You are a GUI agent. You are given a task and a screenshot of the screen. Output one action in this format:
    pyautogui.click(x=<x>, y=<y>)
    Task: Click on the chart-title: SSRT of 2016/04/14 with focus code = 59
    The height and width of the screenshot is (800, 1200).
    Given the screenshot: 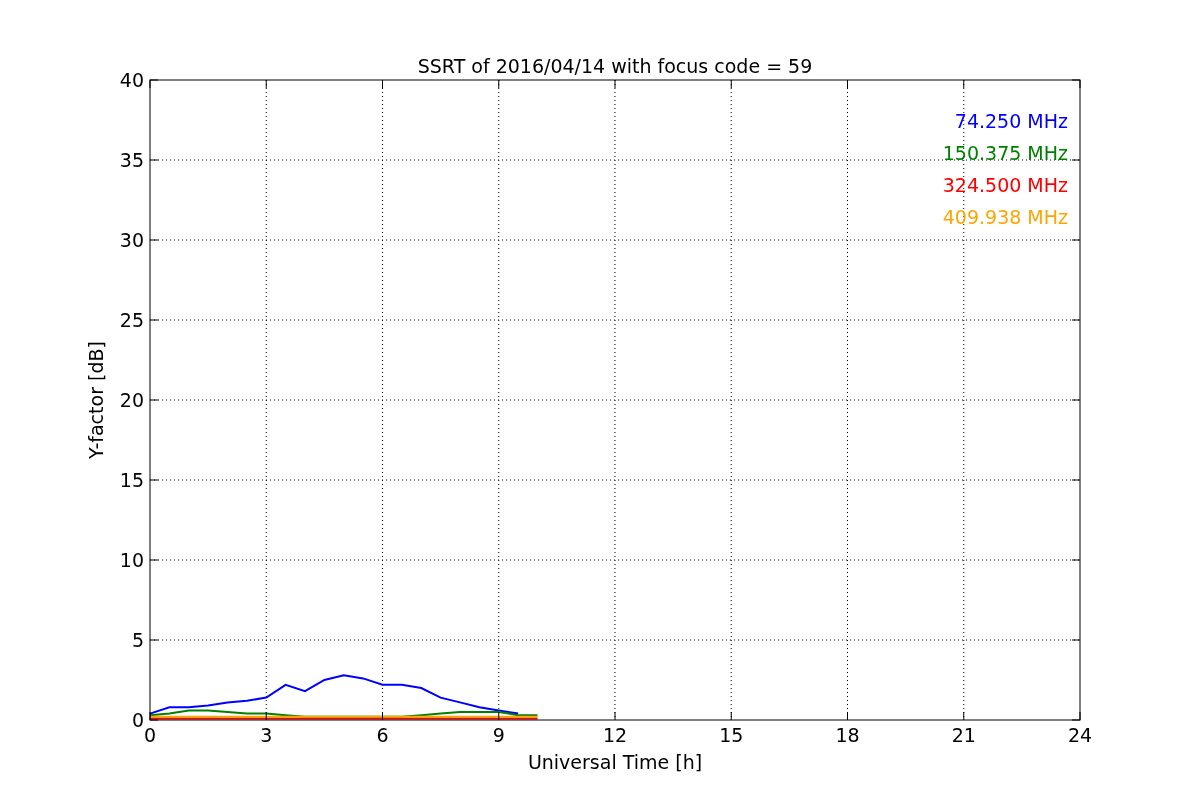 What is the action you would take?
    pyautogui.click(x=615, y=66)
    